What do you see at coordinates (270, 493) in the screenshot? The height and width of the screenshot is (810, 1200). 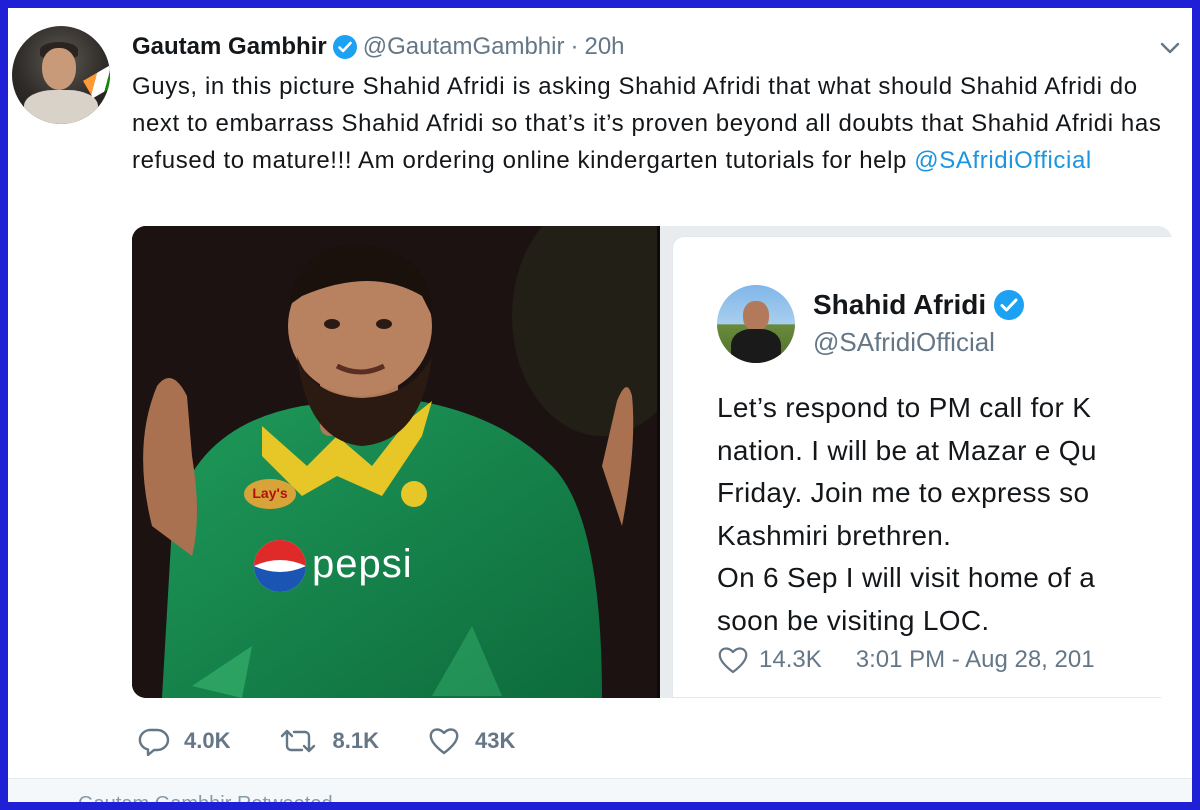 I see `sponsor-badge-label: Lay's` at bounding box center [270, 493].